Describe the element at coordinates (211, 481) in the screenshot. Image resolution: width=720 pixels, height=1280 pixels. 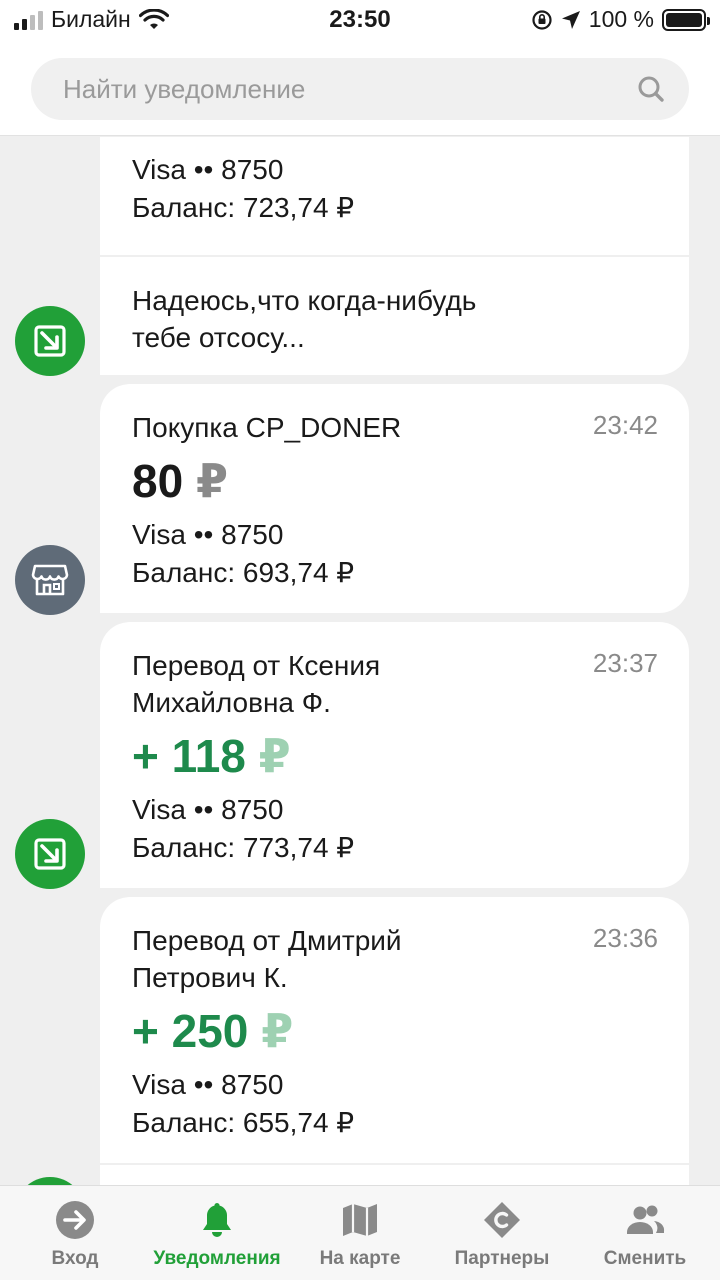
I see `purchase-currency: ₽` at that location.